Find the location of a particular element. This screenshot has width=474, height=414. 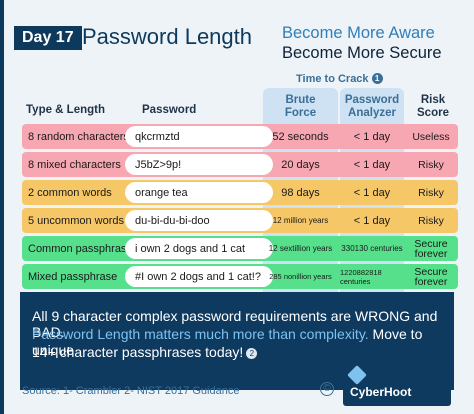

row-password: i own 2 dogs and 1 cat is located at coordinates (199, 248).